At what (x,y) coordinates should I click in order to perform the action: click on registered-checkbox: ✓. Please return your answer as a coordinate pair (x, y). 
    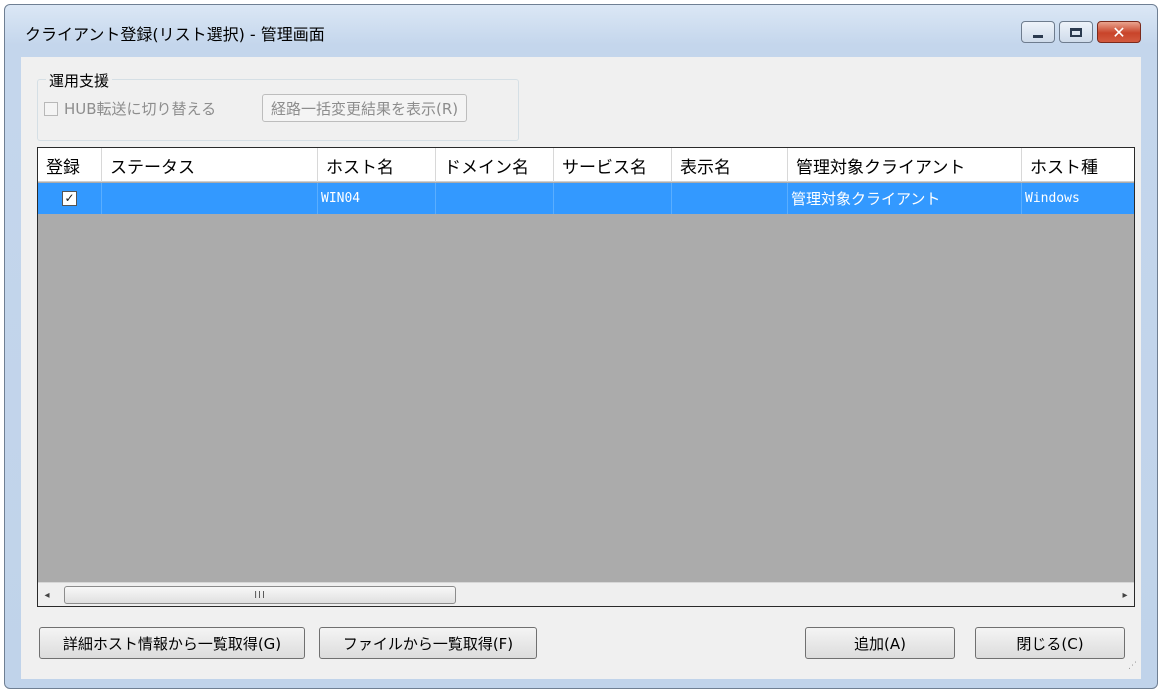
    Looking at the image, I should click on (69, 198).